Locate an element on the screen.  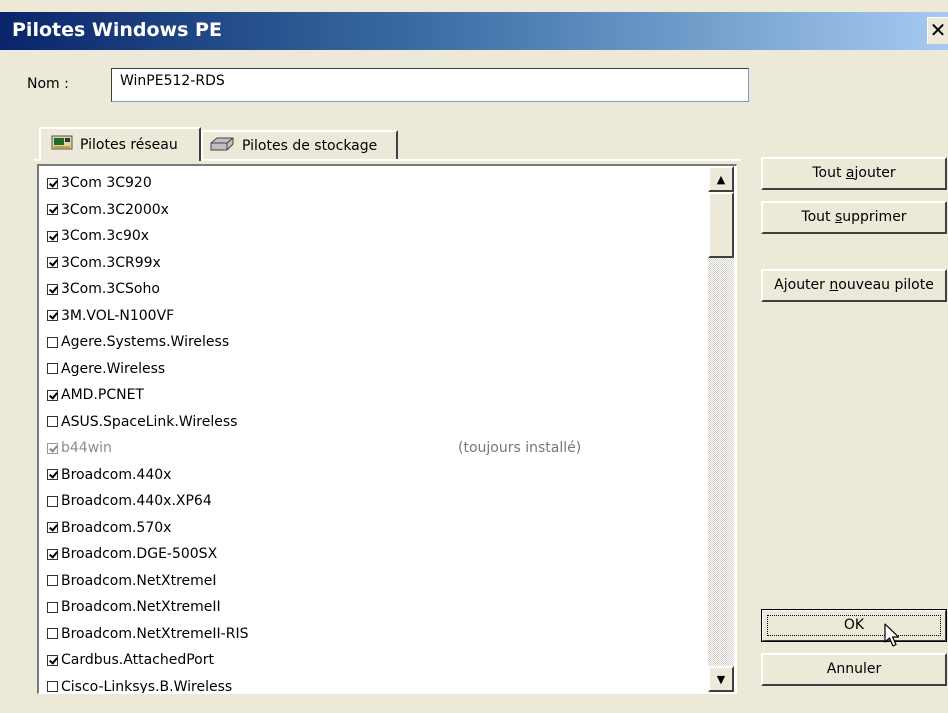
tab-storage-drivers-label: Pilotes de stockage is located at coordinates (310, 145).